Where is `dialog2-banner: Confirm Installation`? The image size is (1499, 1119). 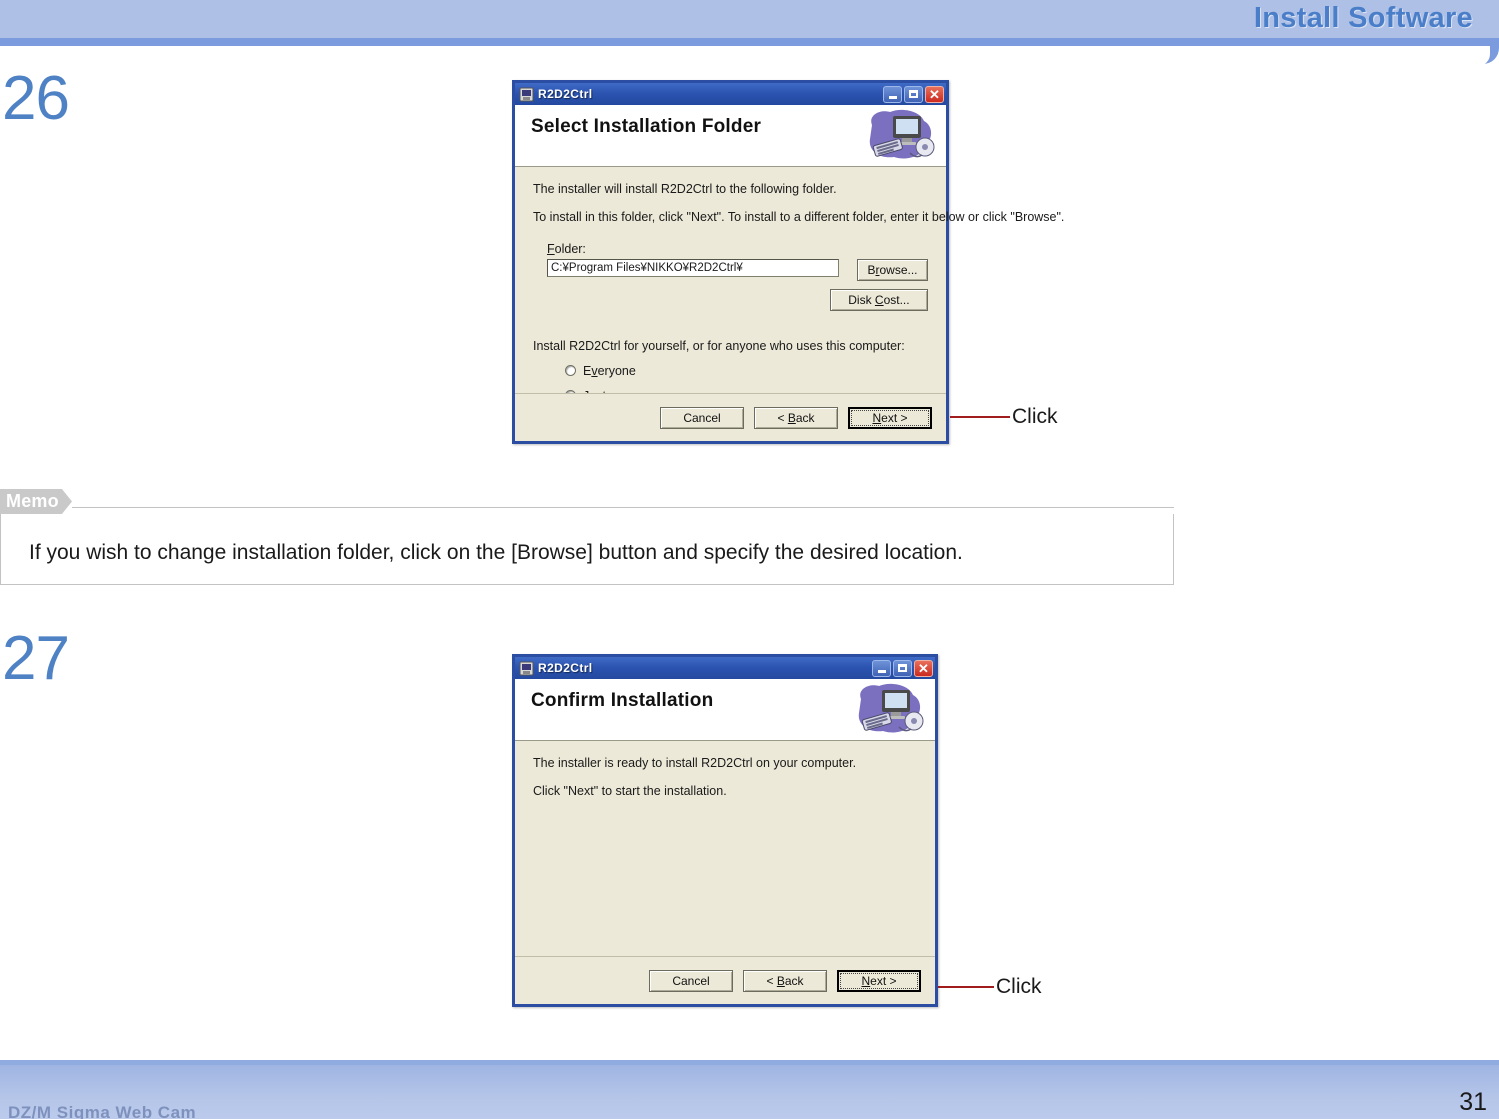 dialog2-banner: Confirm Installation is located at coordinates (725, 710).